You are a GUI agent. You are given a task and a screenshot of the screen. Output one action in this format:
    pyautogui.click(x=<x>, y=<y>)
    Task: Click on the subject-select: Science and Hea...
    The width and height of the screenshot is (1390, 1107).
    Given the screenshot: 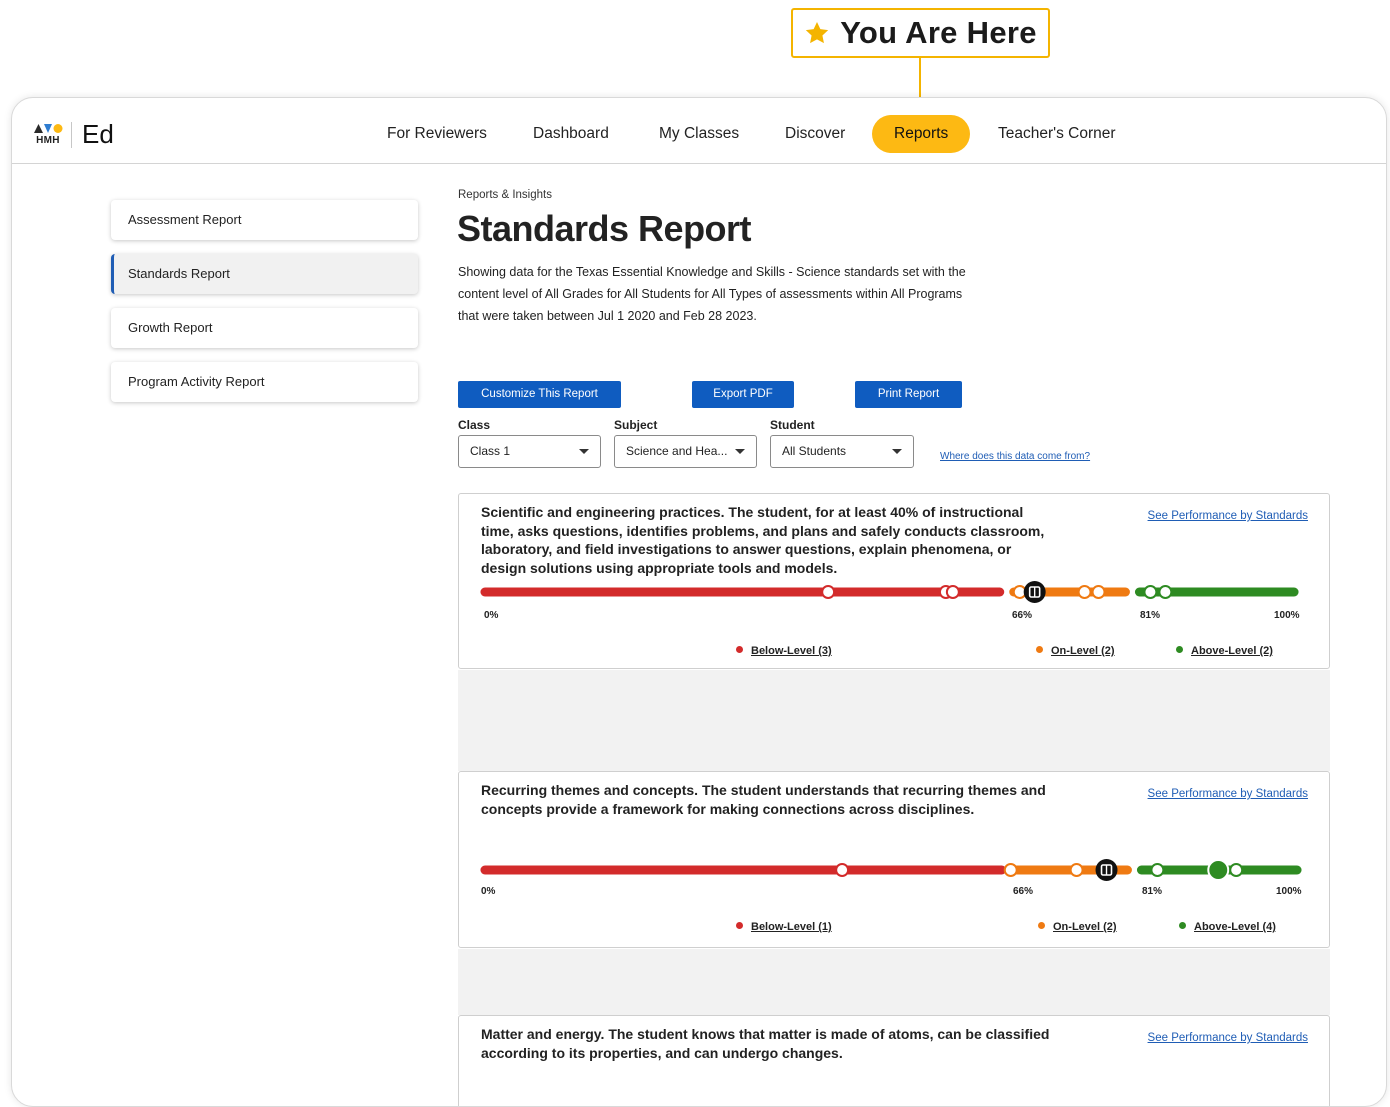 What is the action you would take?
    pyautogui.click(x=685, y=451)
    